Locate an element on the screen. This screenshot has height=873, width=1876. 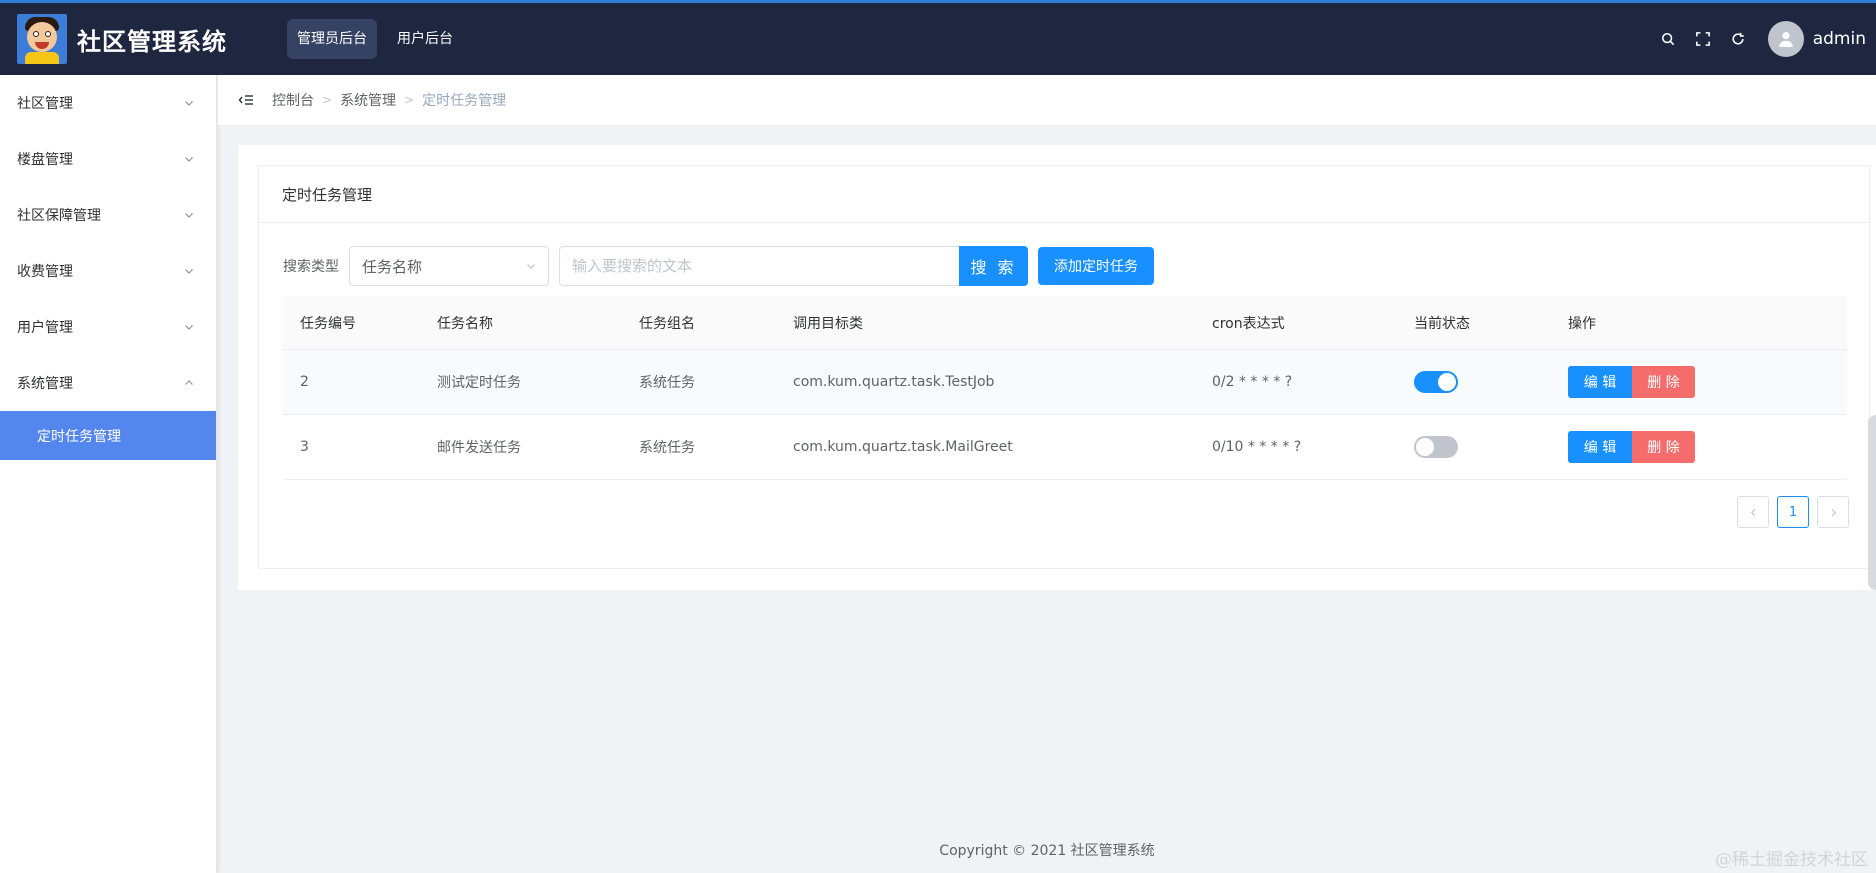
chevron-left-icon is located at coordinates (1752, 512).